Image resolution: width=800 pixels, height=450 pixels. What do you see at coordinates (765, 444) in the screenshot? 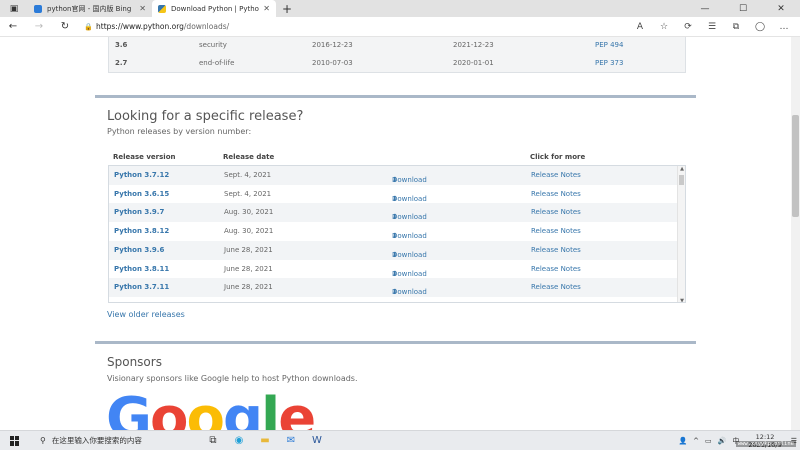
I see `watermark-text: www.xxyykp.online` at bounding box center [765, 444].